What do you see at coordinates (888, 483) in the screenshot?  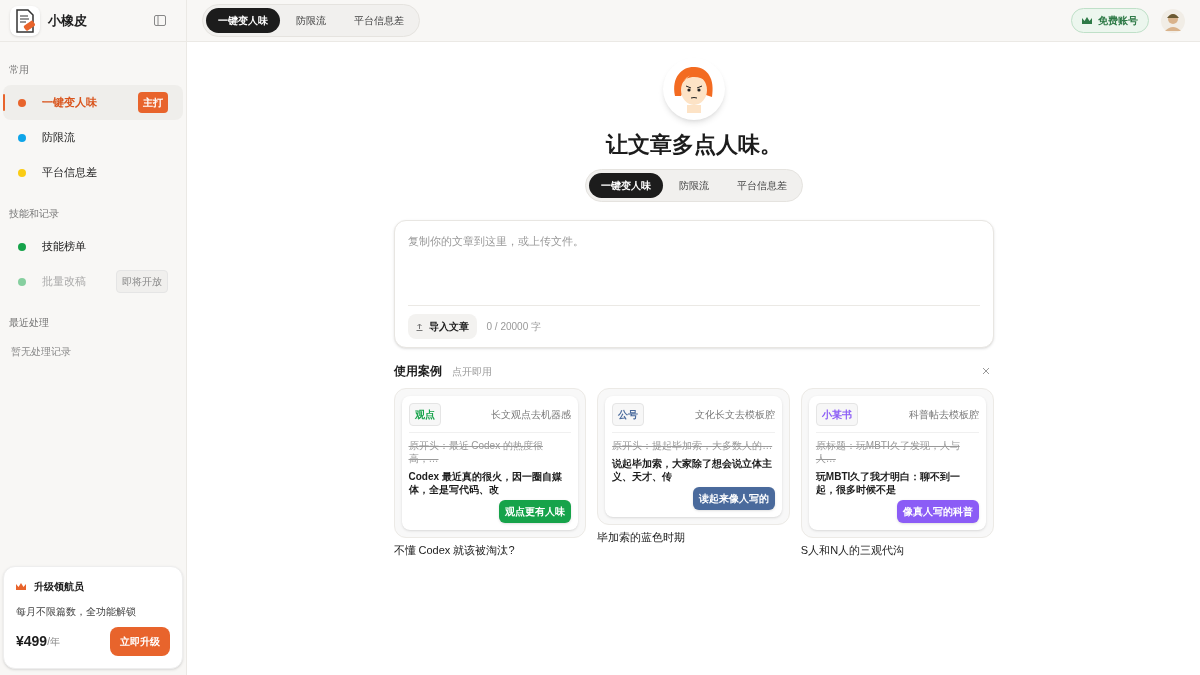 I see `rewritten-text: 玩MBTI久了我才明白：聊不到一起，很多时候不是` at bounding box center [888, 483].